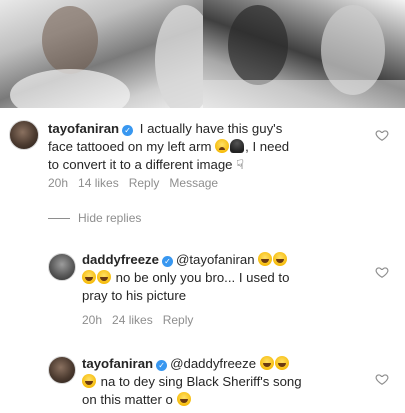 The image size is (405, 413). What do you see at coordinates (120, 259) in the screenshot?
I see `username-link: daddyfreeze` at bounding box center [120, 259].